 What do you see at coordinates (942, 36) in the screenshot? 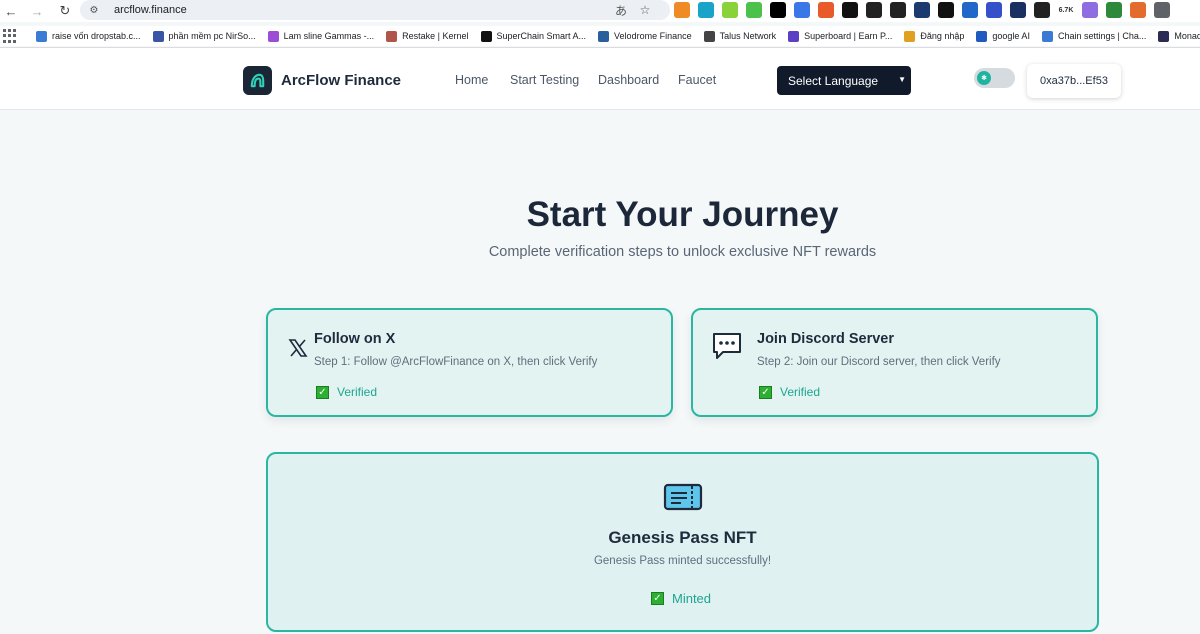
I see `bookmark-label: Đăng nhập` at bounding box center [942, 36].